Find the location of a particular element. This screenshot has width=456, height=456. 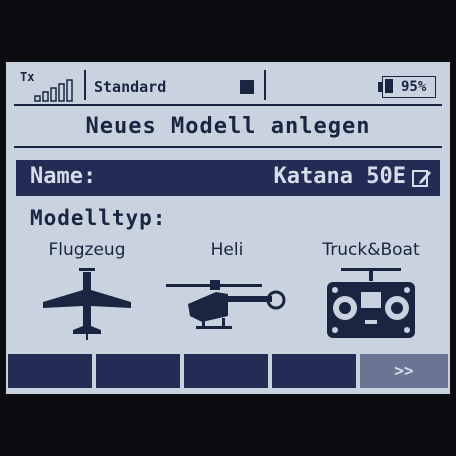

name-label: Name: is located at coordinates (63, 176).